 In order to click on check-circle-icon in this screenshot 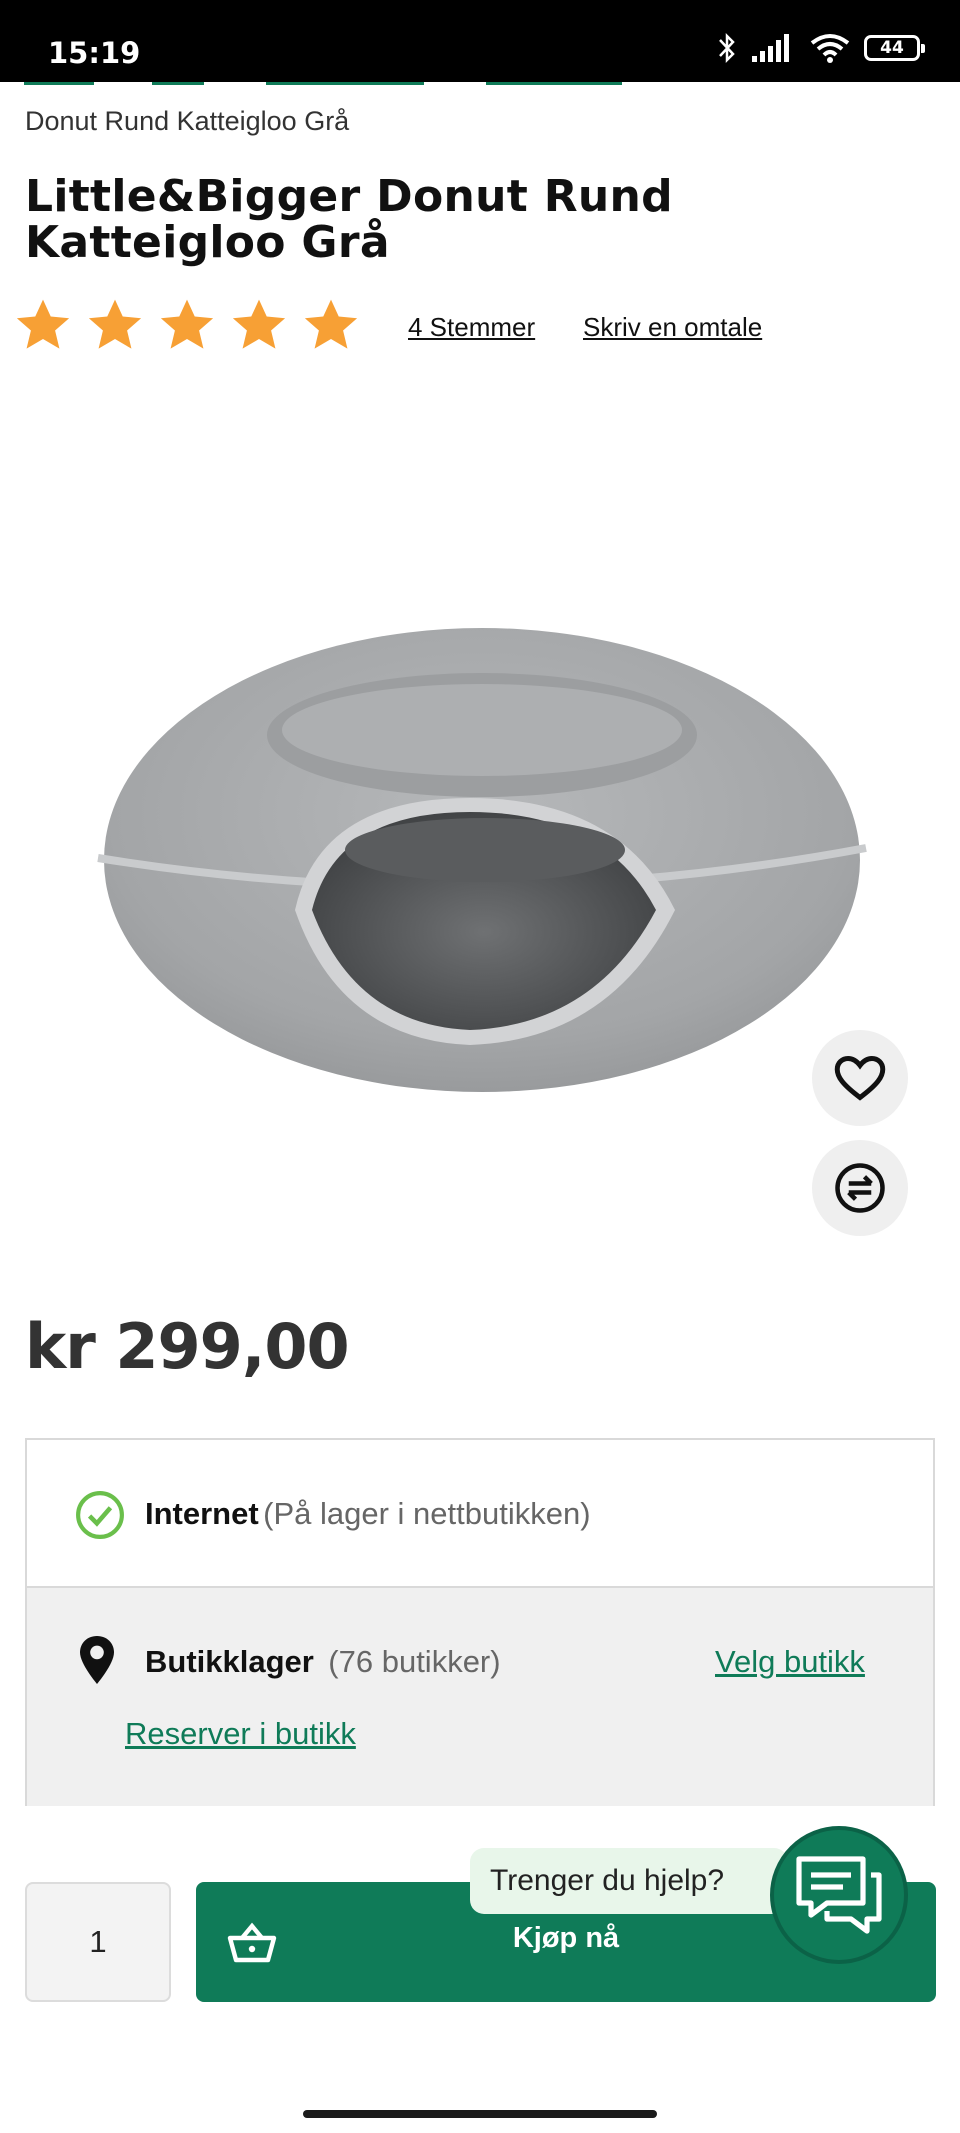, I will do `click(100, 1515)`.